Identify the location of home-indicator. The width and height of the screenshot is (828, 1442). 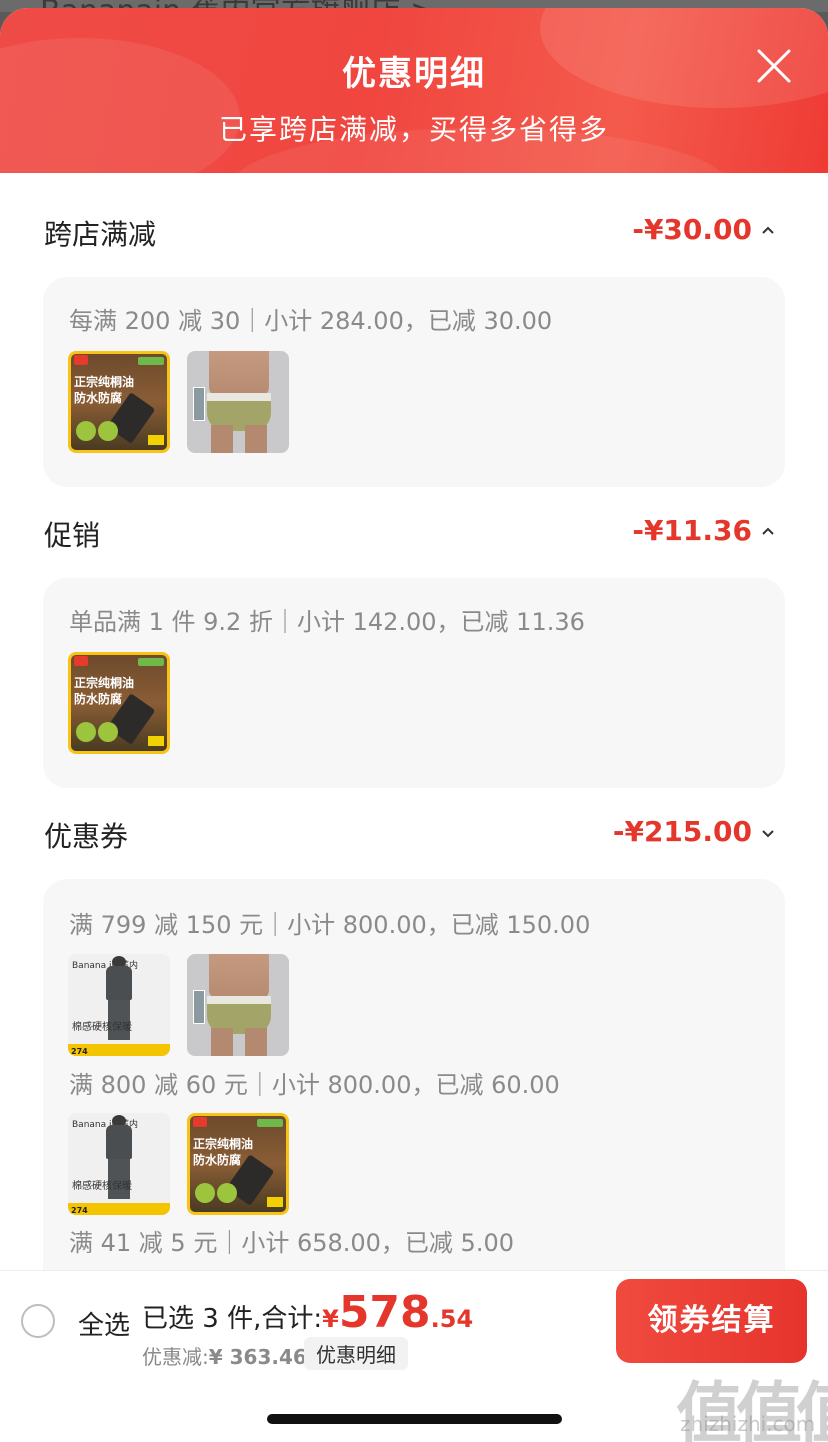
(414, 1419).